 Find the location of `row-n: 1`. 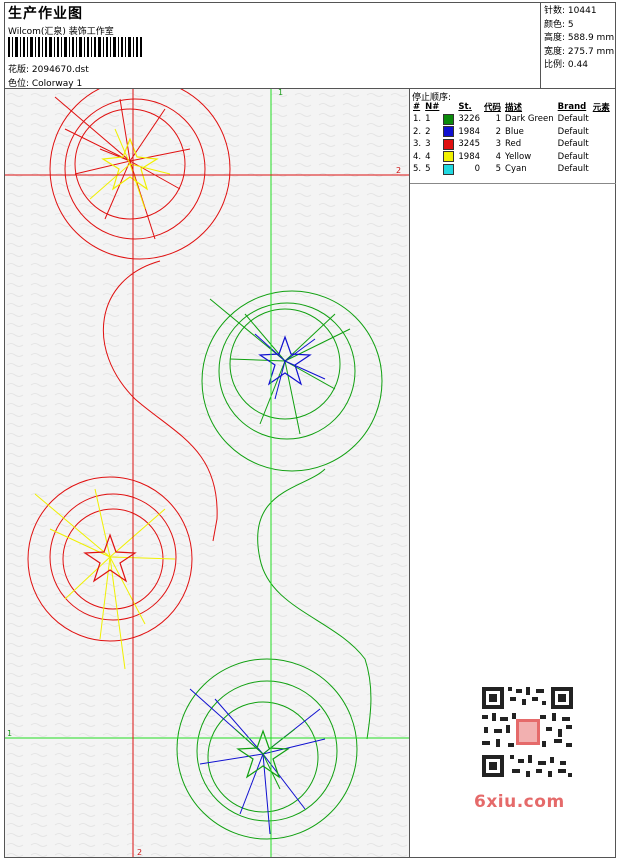

row-n: 1 is located at coordinates (428, 119).